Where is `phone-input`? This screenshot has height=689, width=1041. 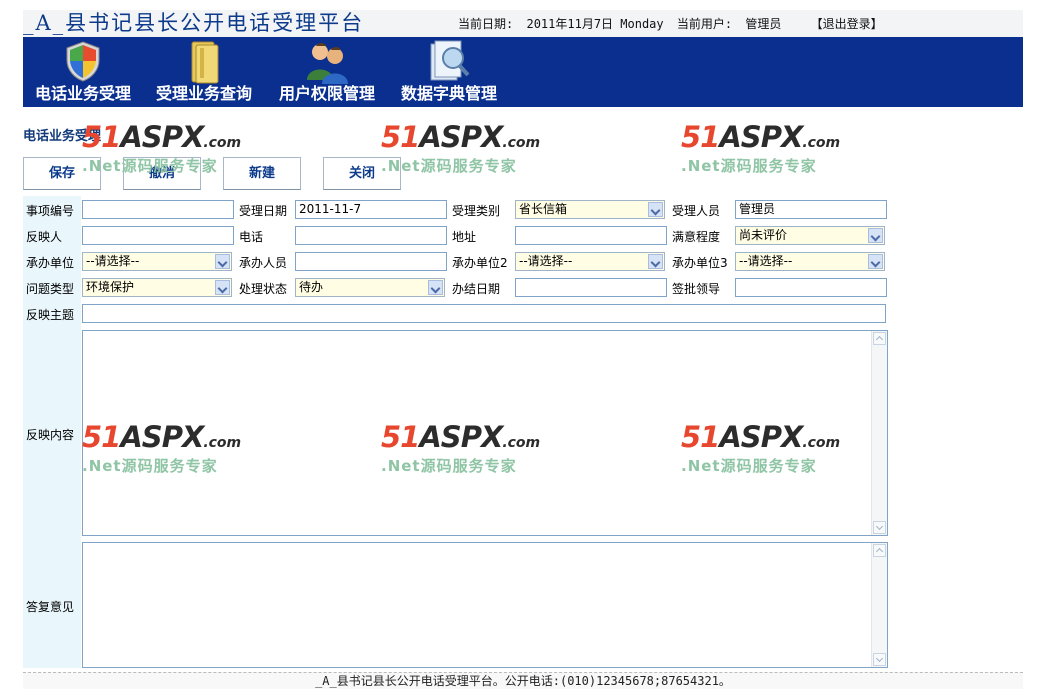
phone-input is located at coordinates (371, 235).